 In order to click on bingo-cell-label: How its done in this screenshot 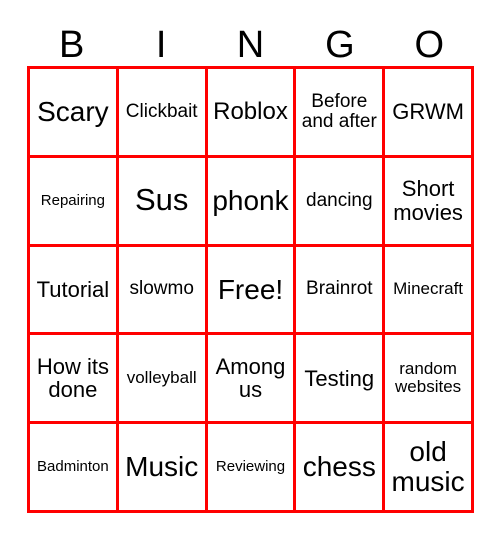, I will do `click(72, 378)`.